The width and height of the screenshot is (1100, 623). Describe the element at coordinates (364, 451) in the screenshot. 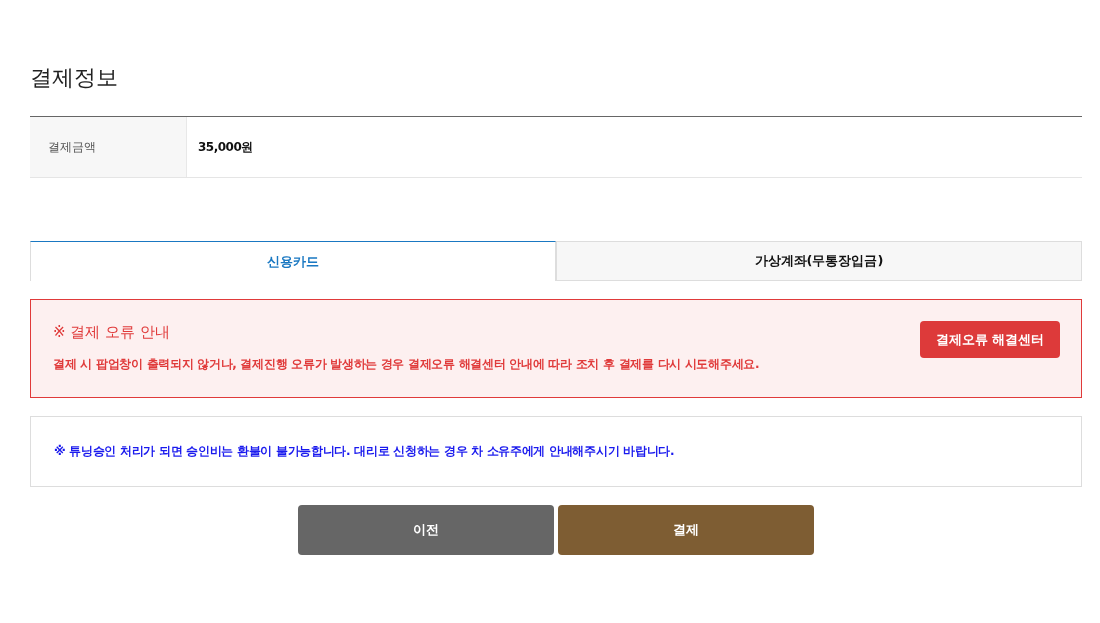

I see `tuning-notice-message: ※ 튜닝승인 처리가 되면 승인비는 환불이 불가능합니다. 대리로 신청하는 경우 차 소유주에게 안내해주시기 바랍니다.` at that location.